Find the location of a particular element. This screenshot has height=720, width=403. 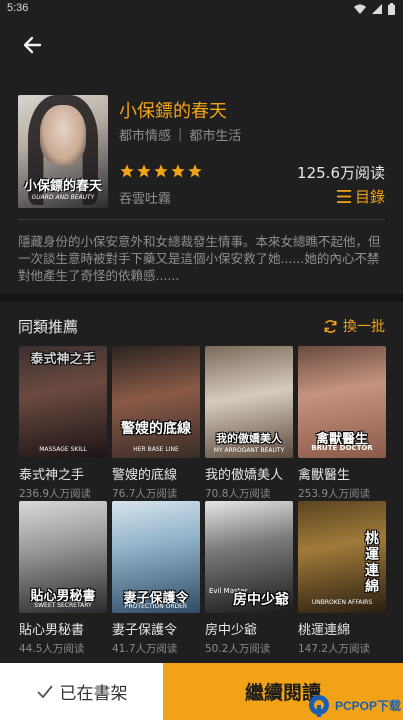

book-card: 泰式神之手 MASSAGE SKILL 泰式神之手 236.9人万阅读 is located at coordinates (63, 423).